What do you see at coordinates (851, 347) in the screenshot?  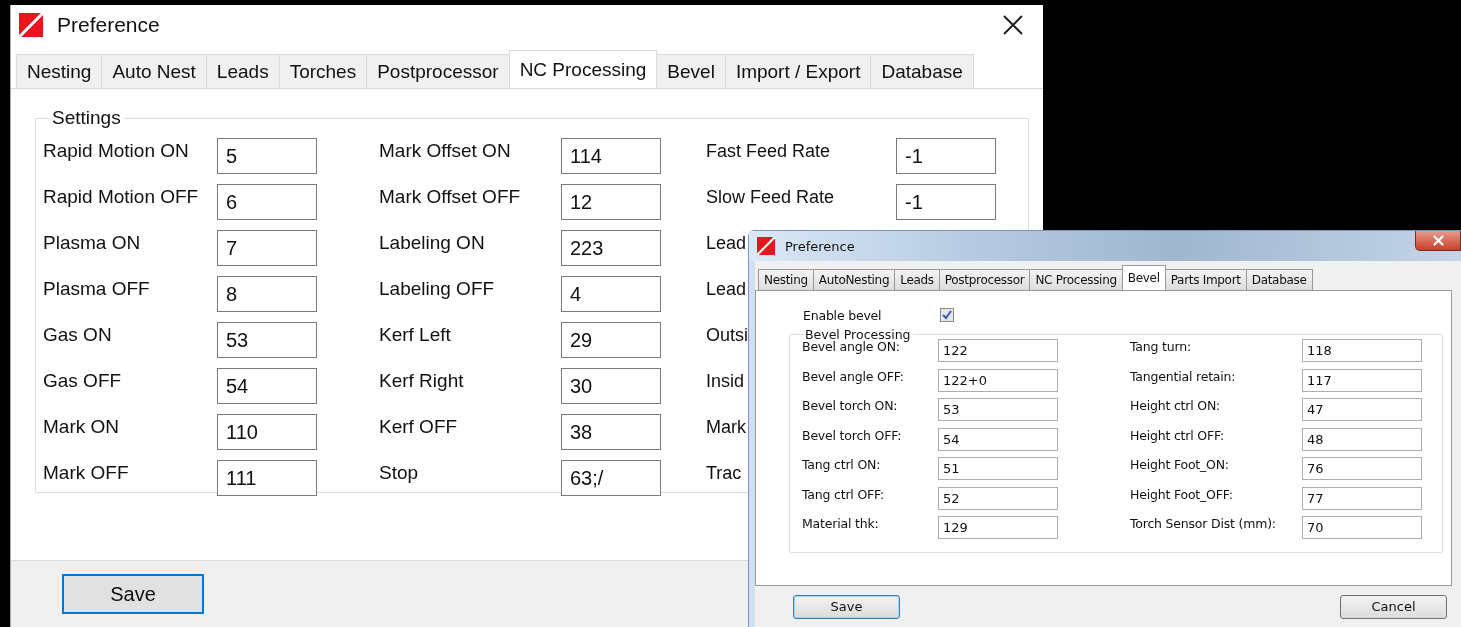 I see `field-label: Bevel angle ON:` at bounding box center [851, 347].